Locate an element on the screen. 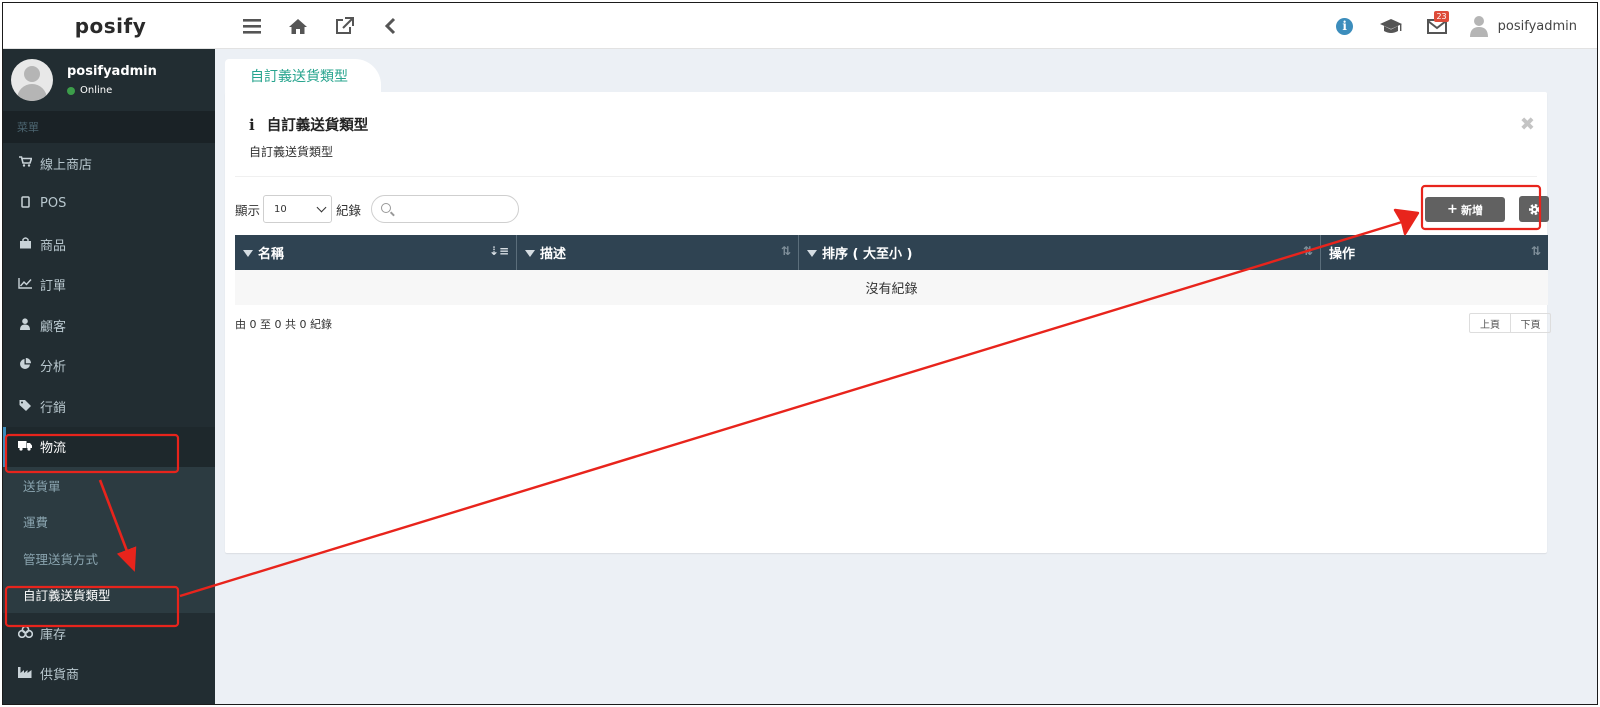 This screenshot has width=1600, height=707. sidebar-item-suppliers: 供貨商 is located at coordinates (109, 674).